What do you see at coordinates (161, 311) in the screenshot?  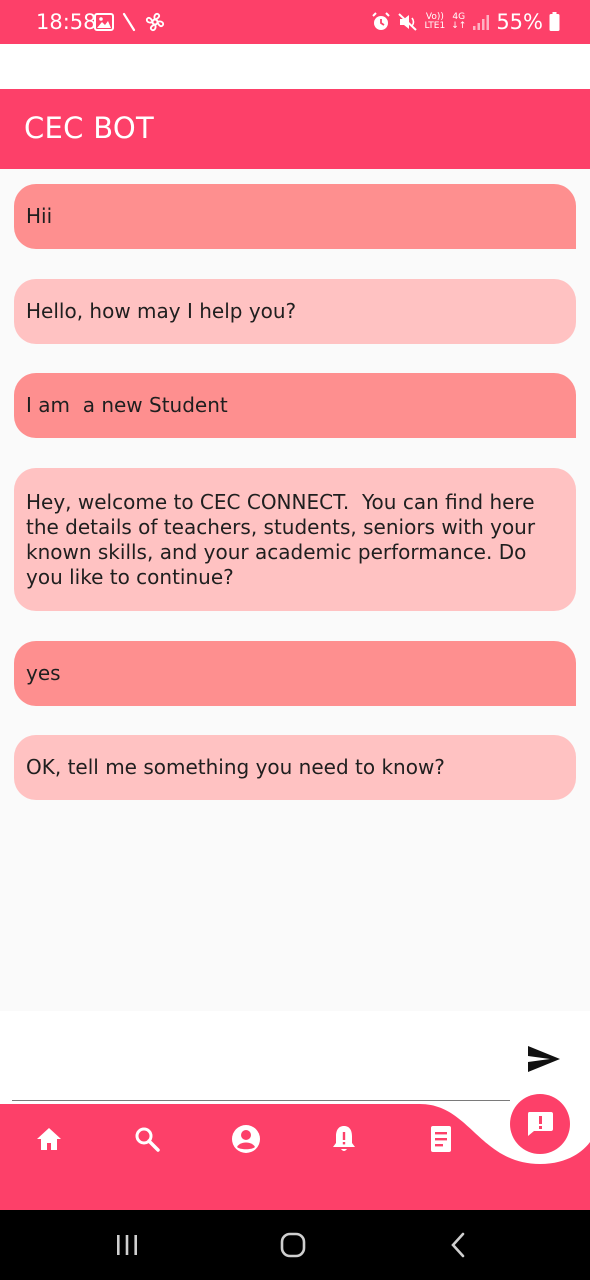 I see `message-text: Hello, how may I help you?` at bounding box center [161, 311].